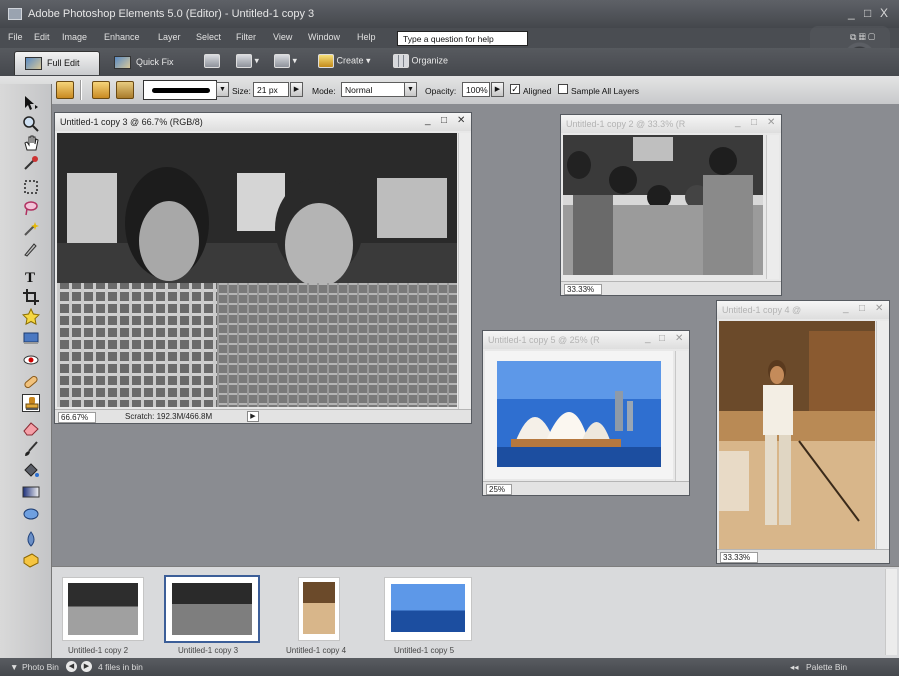 The width and height of the screenshot is (899, 676). I want to click on move-tool-icon, so click(31, 103).